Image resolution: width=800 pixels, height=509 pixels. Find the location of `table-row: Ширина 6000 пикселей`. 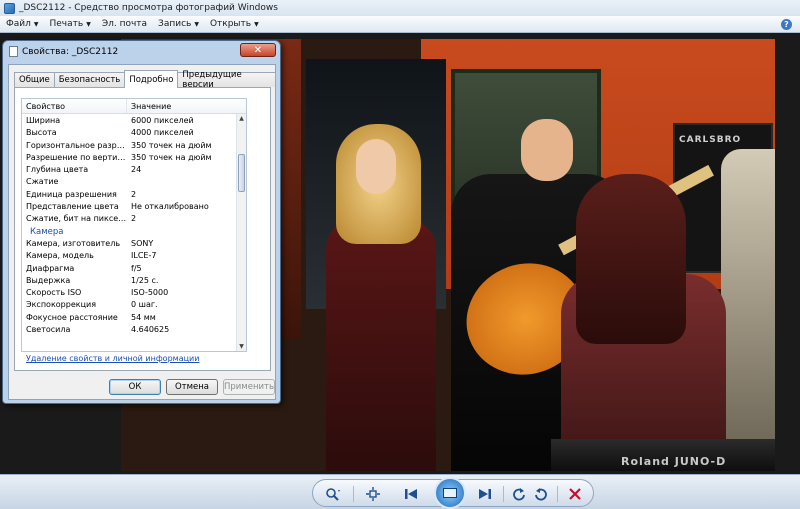

table-row: Ширина 6000 пикселей is located at coordinates (134, 122).